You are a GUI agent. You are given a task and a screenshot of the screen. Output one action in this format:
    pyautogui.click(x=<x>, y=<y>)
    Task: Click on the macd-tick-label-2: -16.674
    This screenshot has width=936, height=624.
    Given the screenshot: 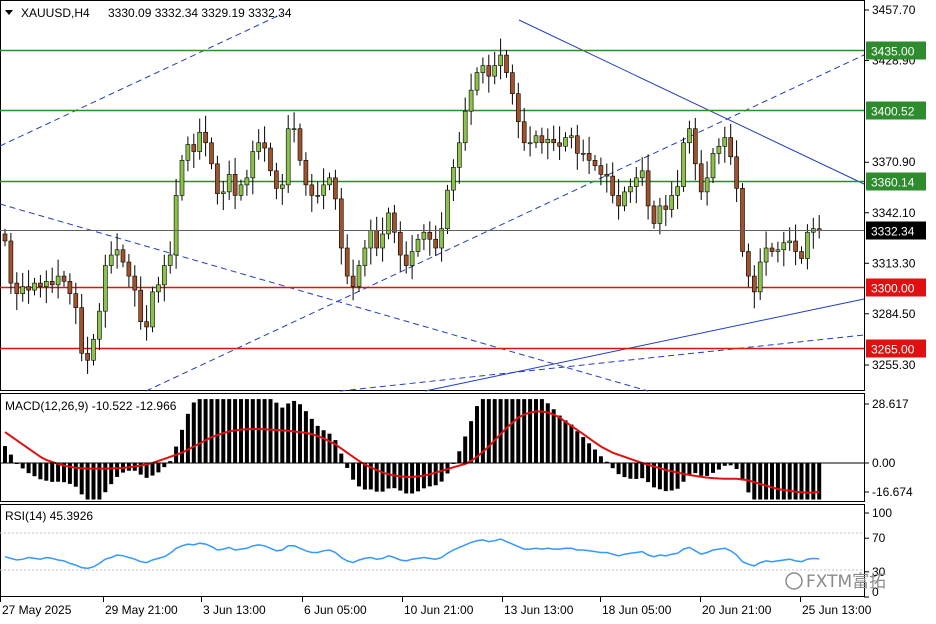 What is the action you would take?
    pyautogui.click(x=892, y=492)
    